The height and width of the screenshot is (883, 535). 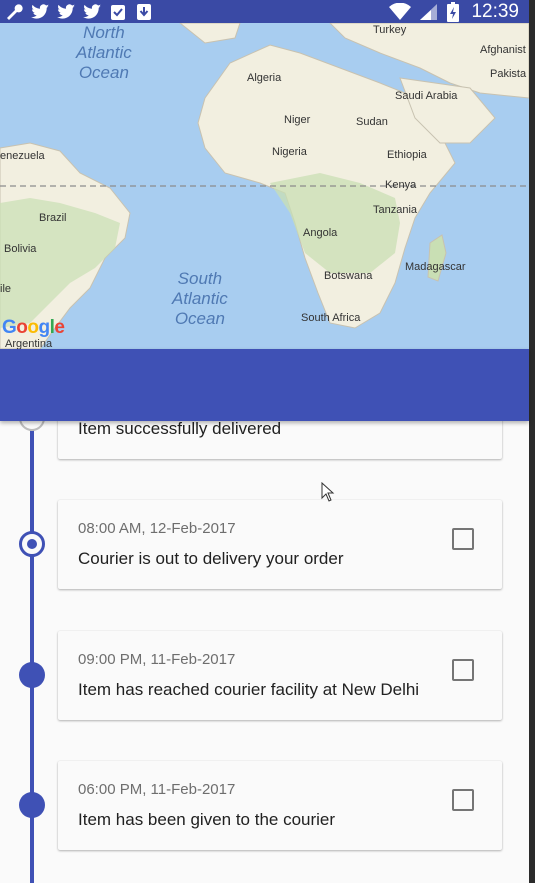 I want to click on country-label: Ethiopia, so click(x=407, y=155).